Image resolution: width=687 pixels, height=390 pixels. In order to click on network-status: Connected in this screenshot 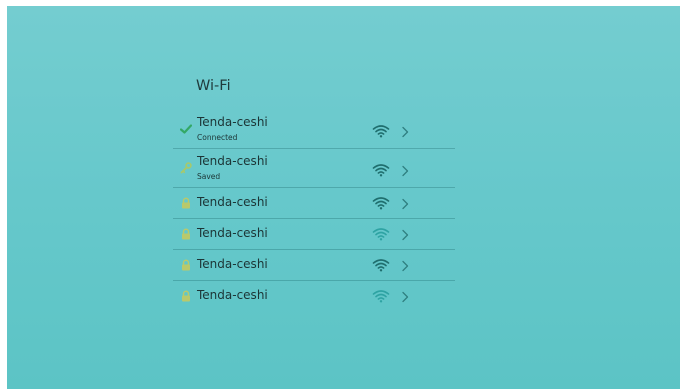, I will do `click(217, 137)`.